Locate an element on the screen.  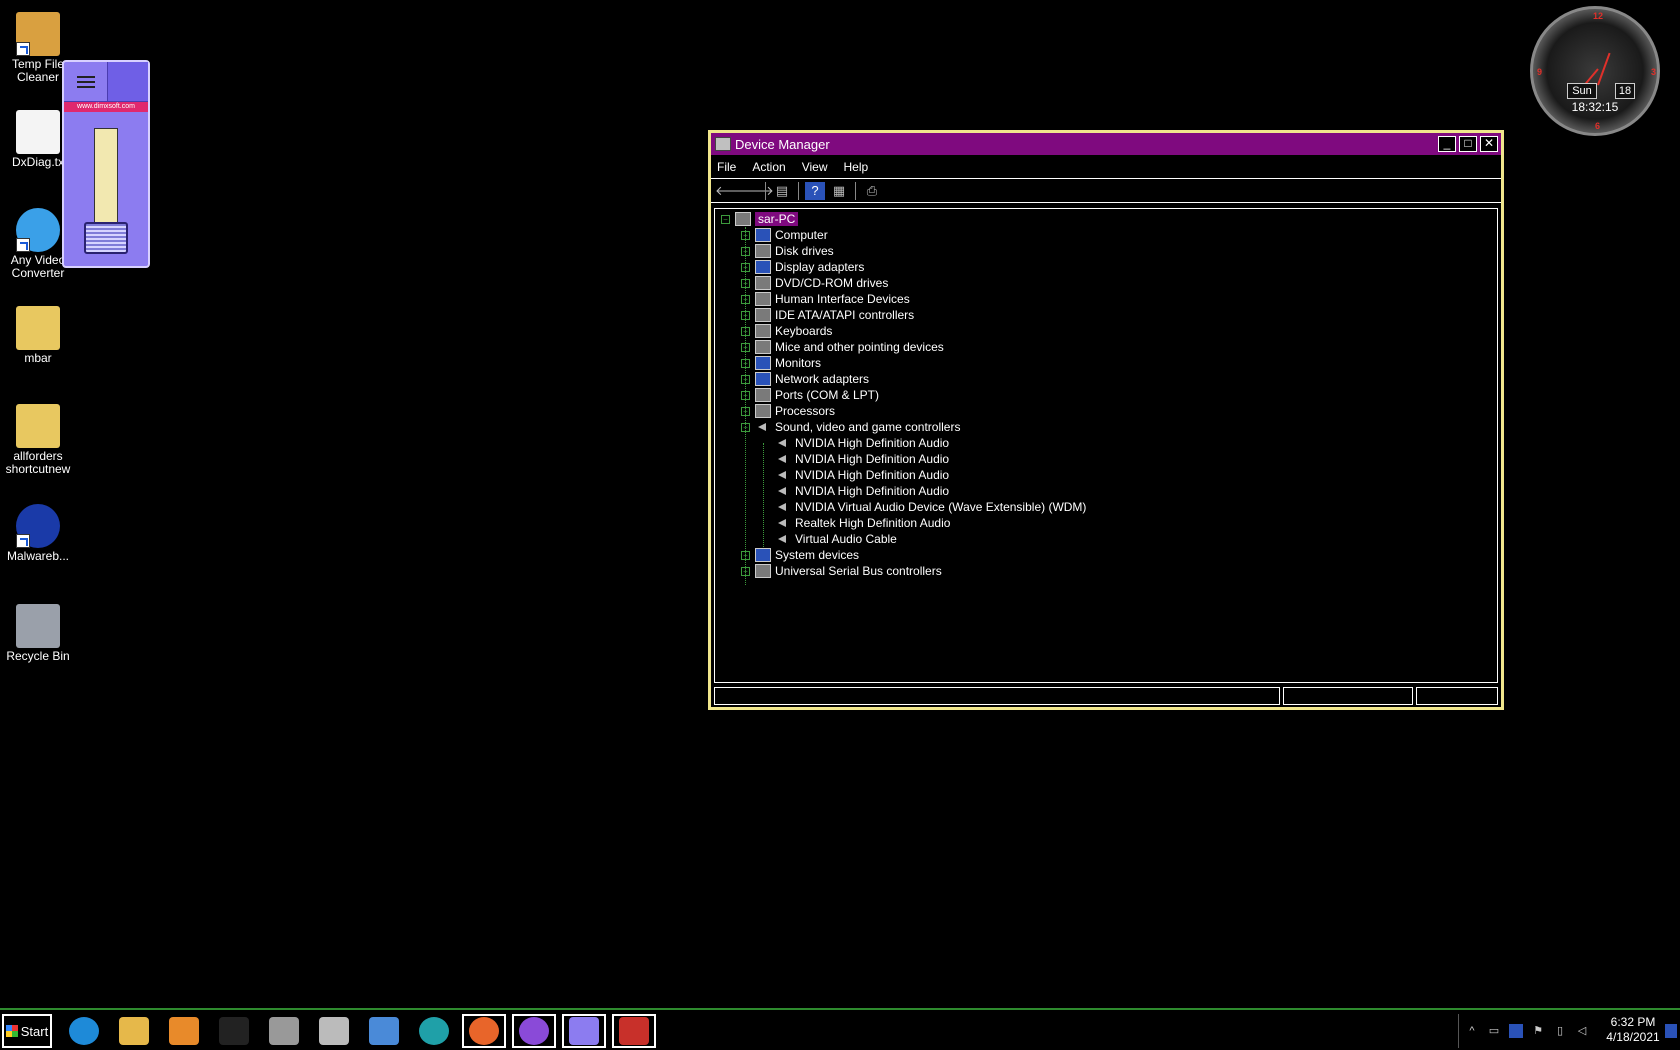
tray-clock: 6:32 PM 4/18/2021 is located at coordinates (1633, 1030).